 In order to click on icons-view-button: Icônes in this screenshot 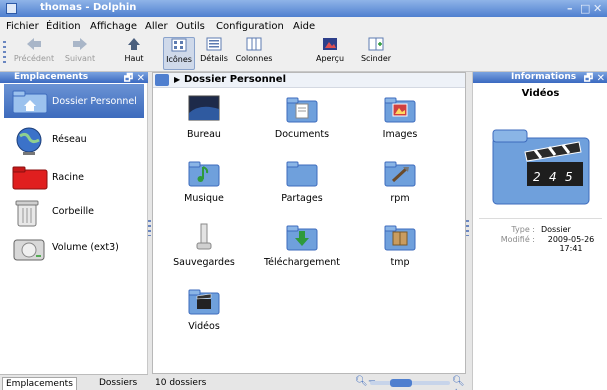, I will do `click(179, 53)`.